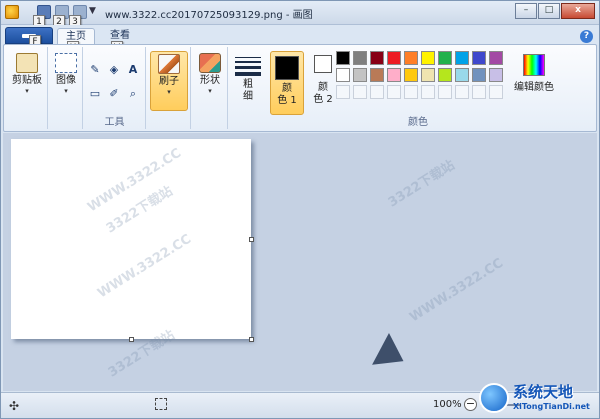 This screenshot has width=600, height=419. I want to click on site-logo: 系统天地 XiTongTianDi.net, so click(538, 398).